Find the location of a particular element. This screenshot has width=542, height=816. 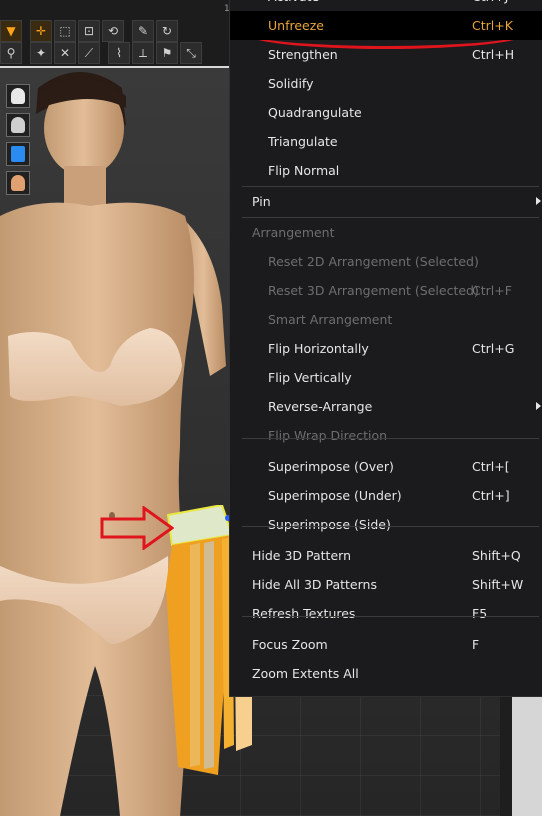

tack-cross-icon: ✕ is located at coordinates (65, 53).